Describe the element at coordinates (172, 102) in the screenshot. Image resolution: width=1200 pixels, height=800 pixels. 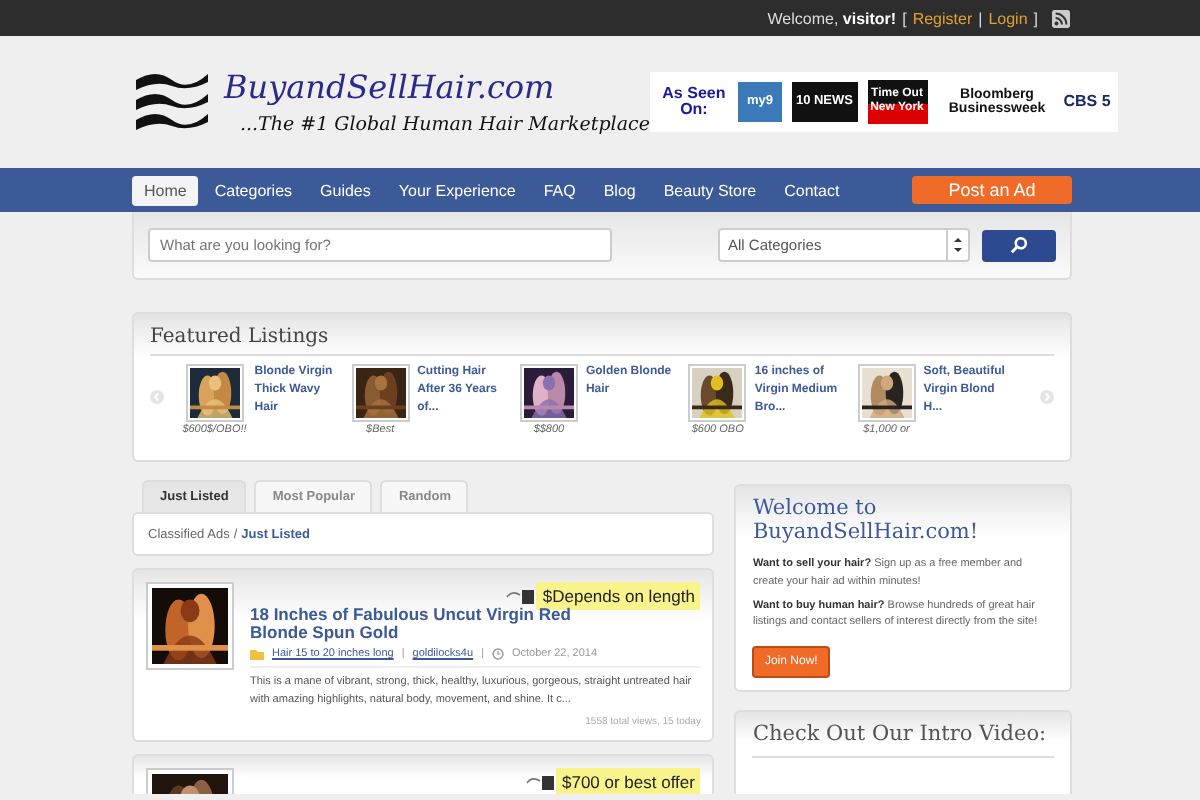
I see `waves-icon` at that location.